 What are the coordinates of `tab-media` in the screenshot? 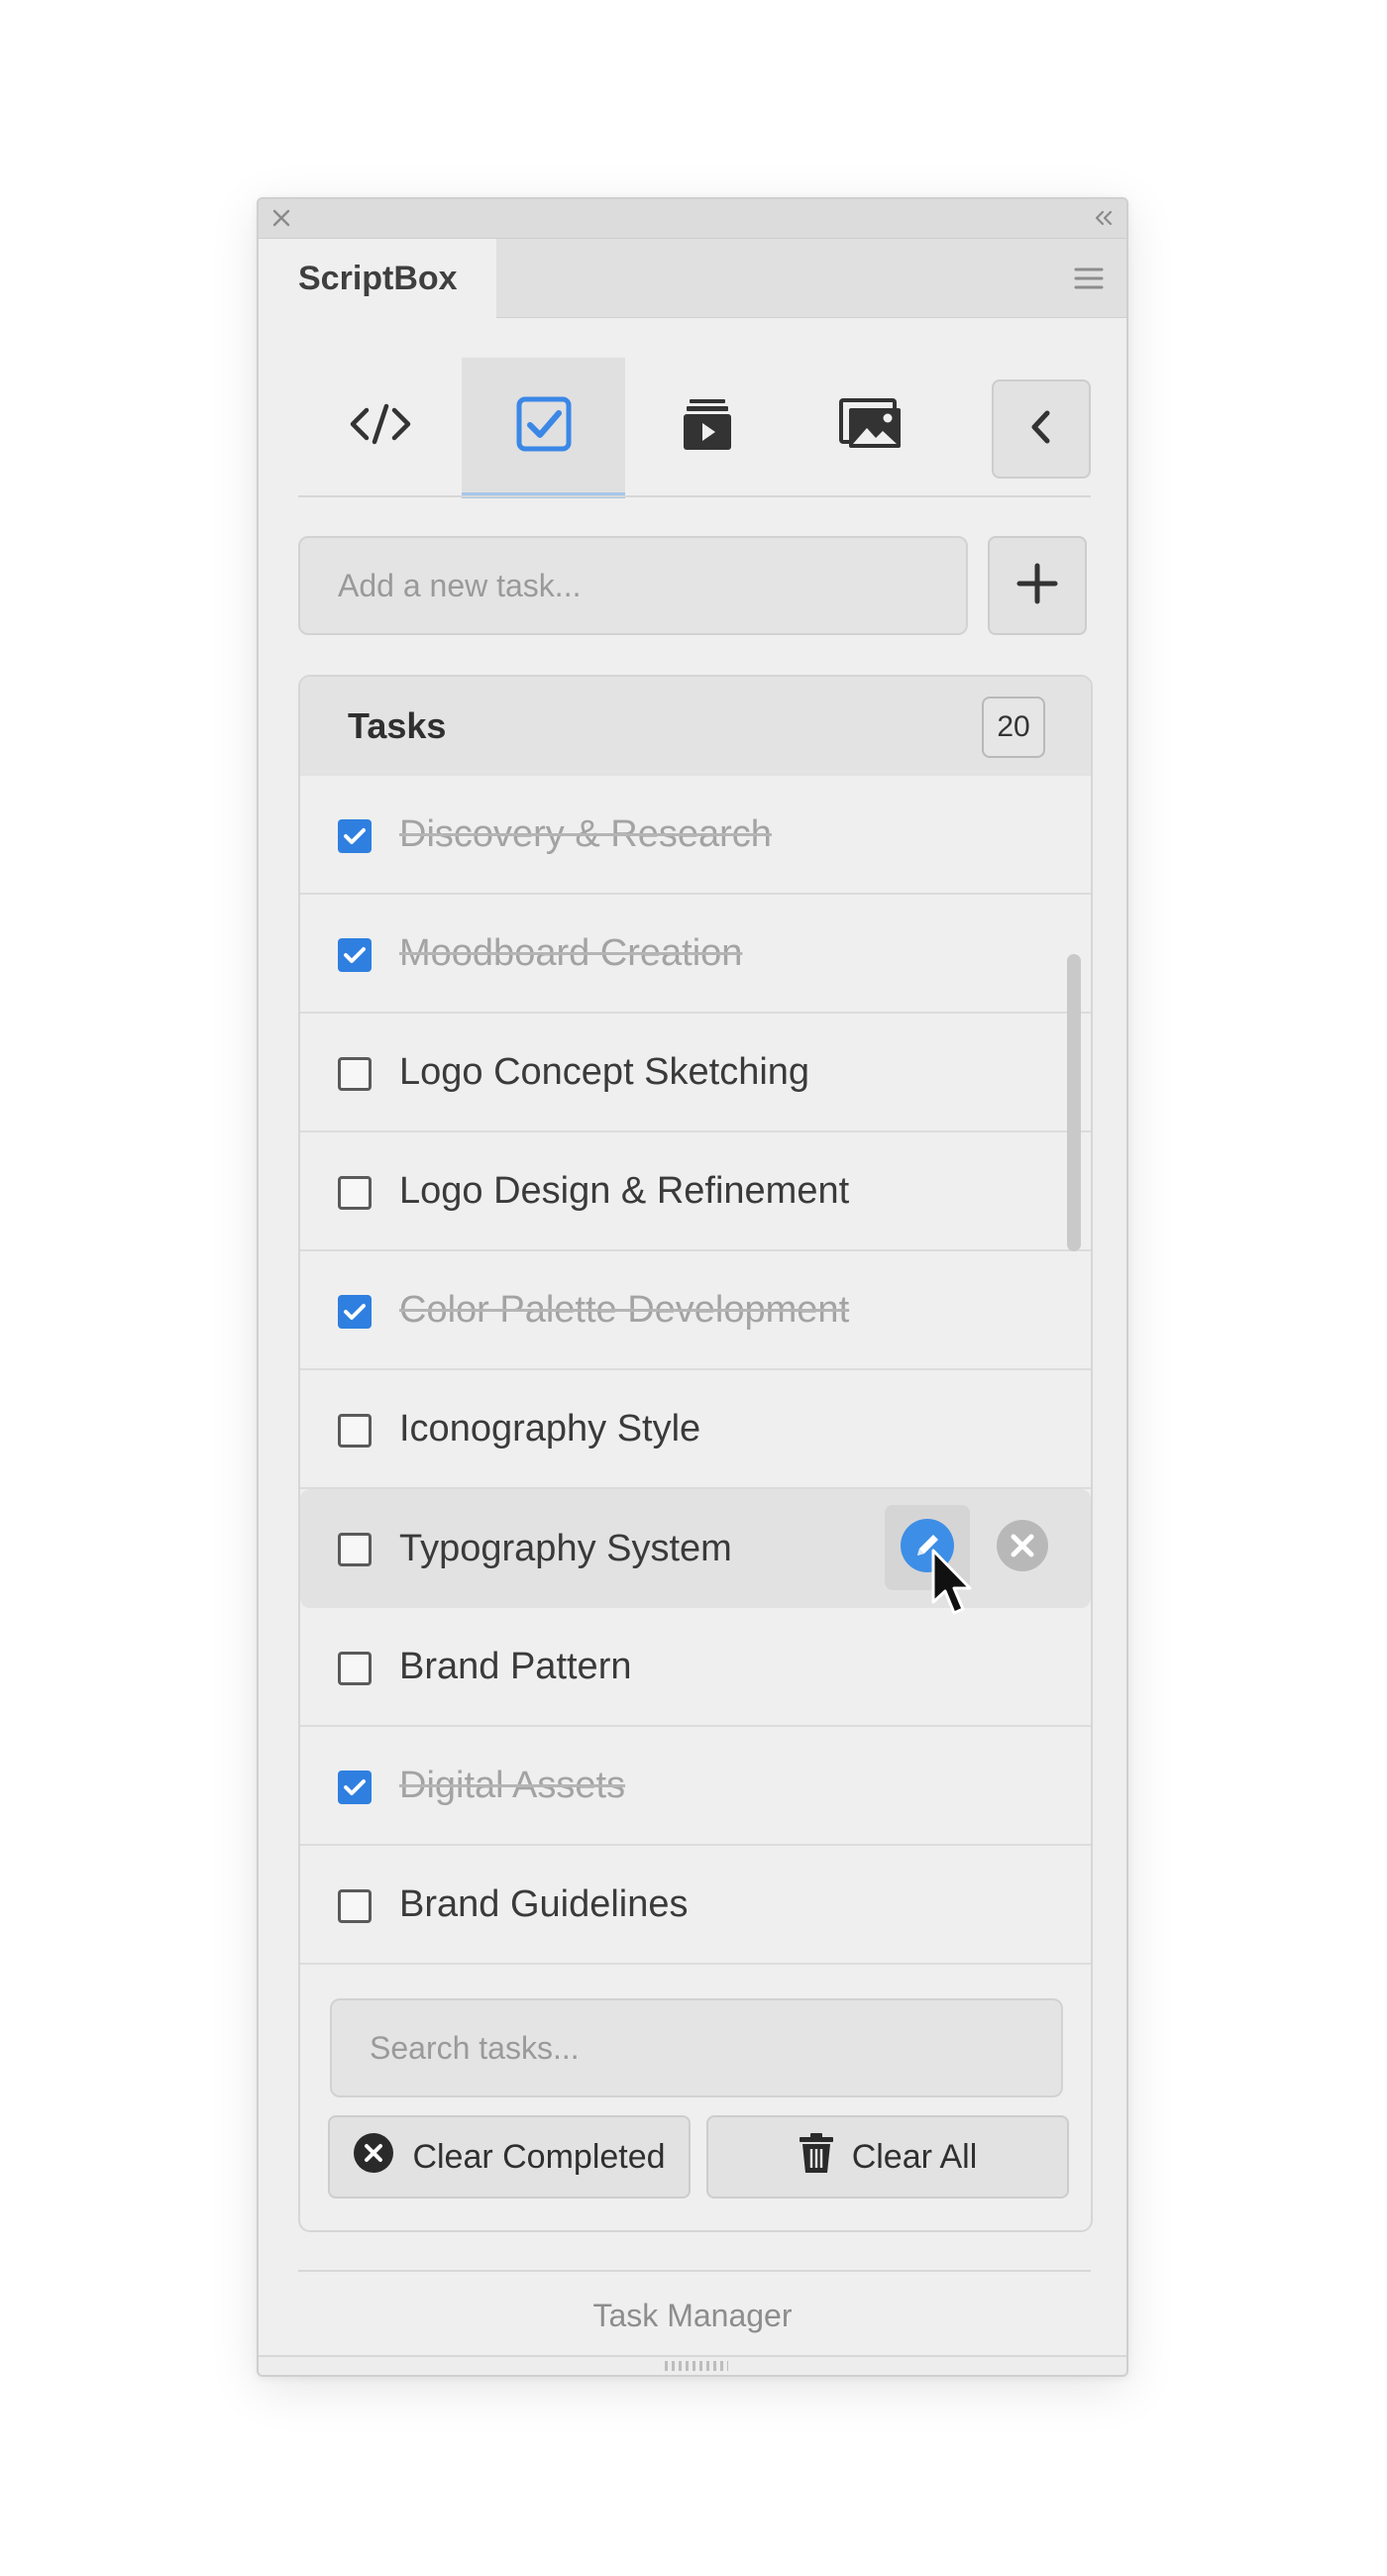 It's located at (707, 426).